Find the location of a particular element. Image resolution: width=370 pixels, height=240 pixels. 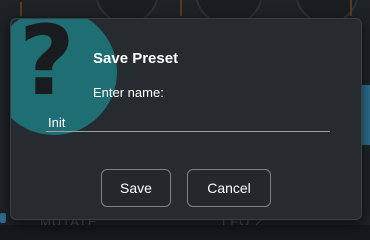

question-mark-glyph: ? is located at coordinates (47, 67).